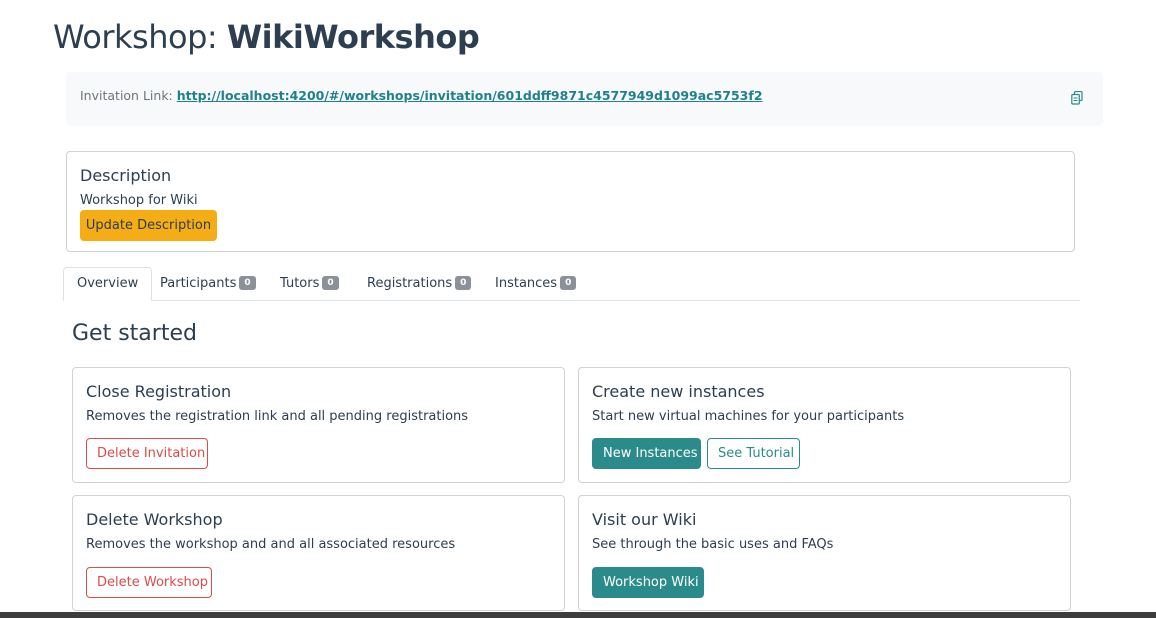 The width and height of the screenshot is (1156, 618). What do you see at coordinates (644, 519) in the screenshot?
I see `visit-wiki-title: Visit our Wiki` at bounding box center [644, 519].